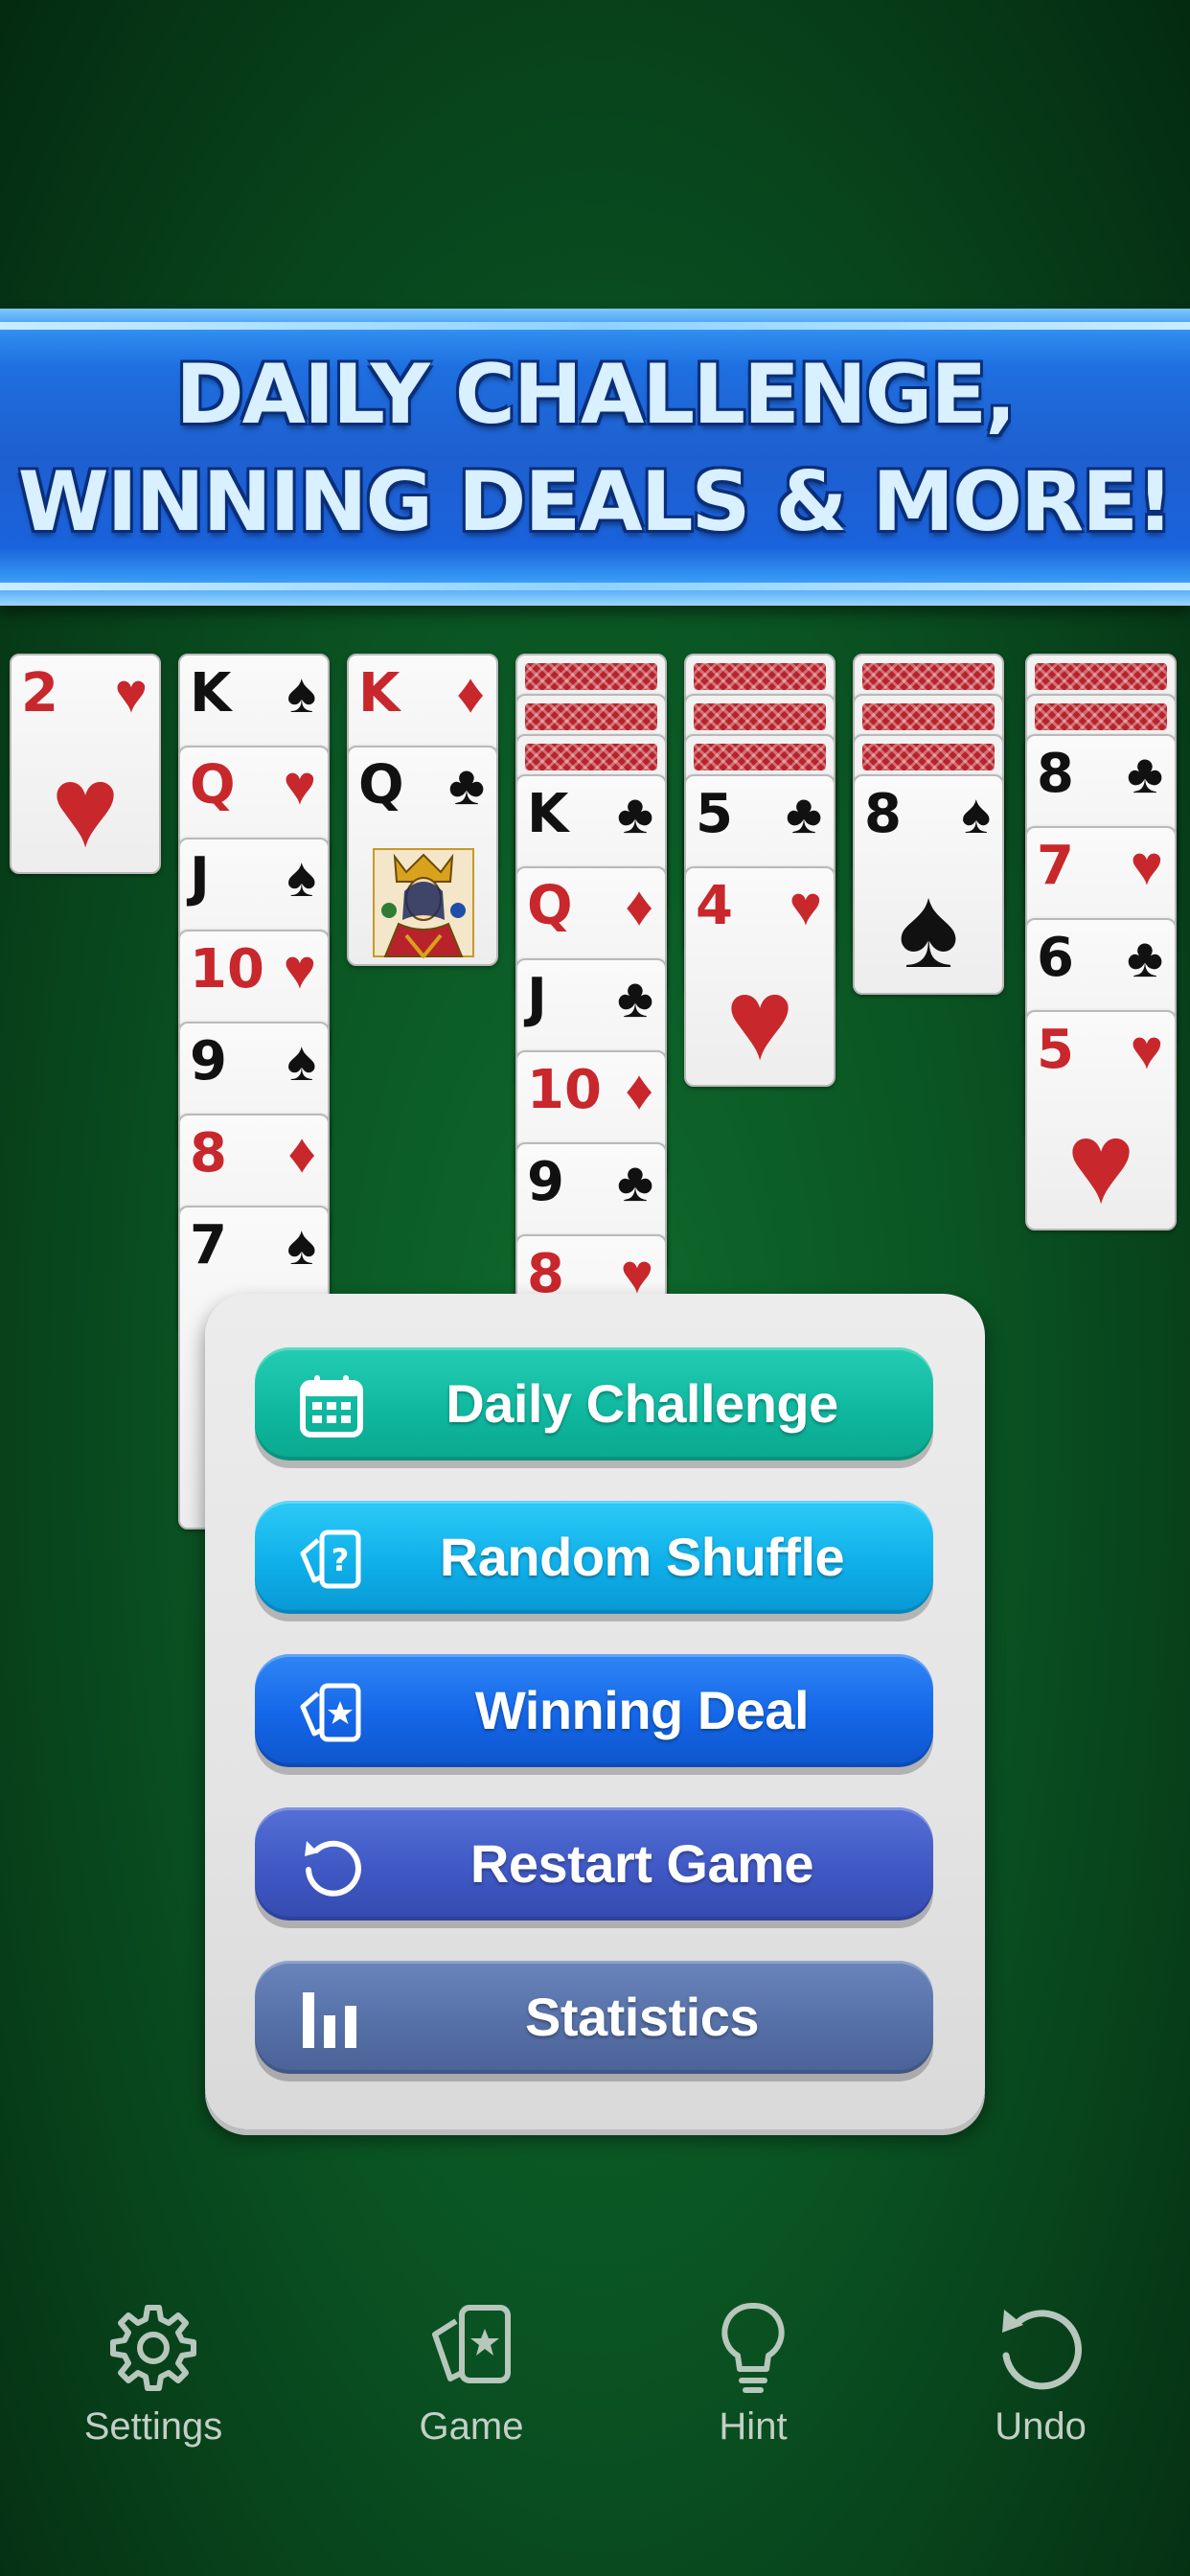 This screenshot has height=2576, width=1190. I want to click on random-shuffle-button: ? Random Shuffle, so click(594, 1557).